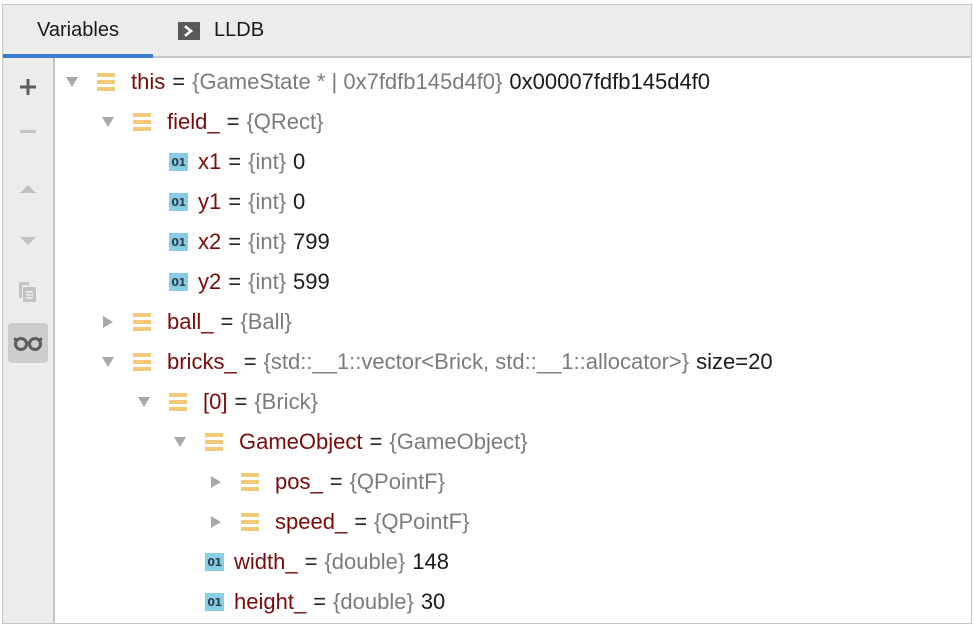  Describe the element at coordinates (210, 201) in the screenshot. I see `variable-name: y1` at that location.